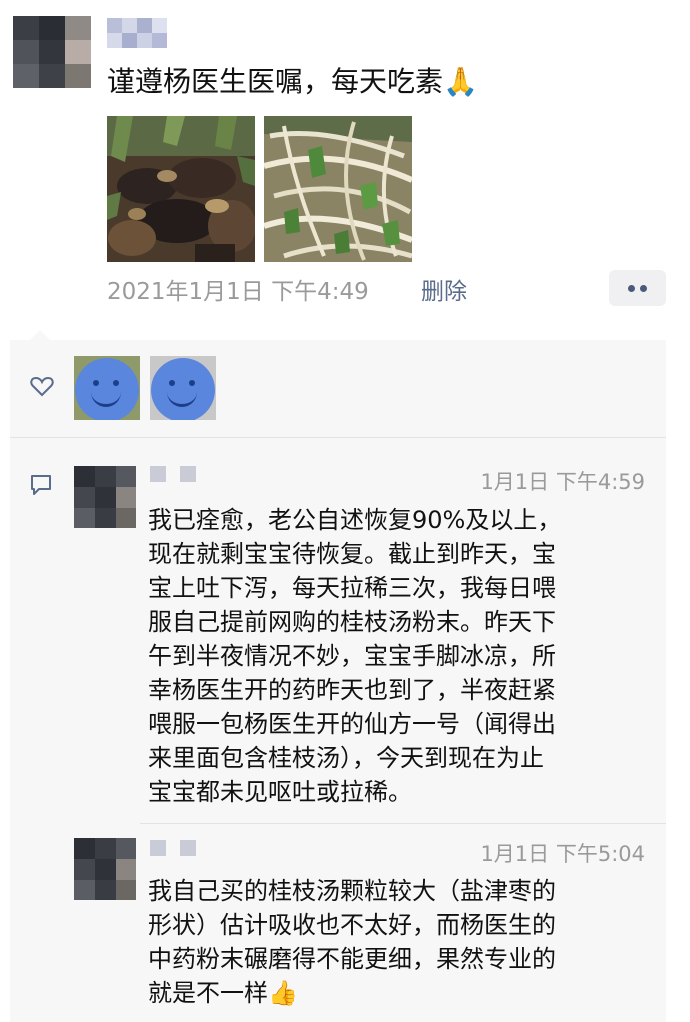 The height and width of the screenshot is (1022, 690). Describe the element at coordinates (637, 288) in the screenshot. I see `more-button` at that location.